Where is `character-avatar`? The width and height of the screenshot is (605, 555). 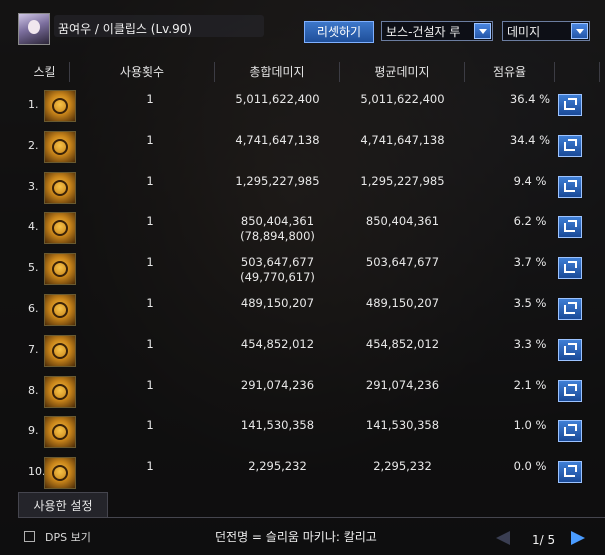 character-avatar is located at coordinates (34, 29).